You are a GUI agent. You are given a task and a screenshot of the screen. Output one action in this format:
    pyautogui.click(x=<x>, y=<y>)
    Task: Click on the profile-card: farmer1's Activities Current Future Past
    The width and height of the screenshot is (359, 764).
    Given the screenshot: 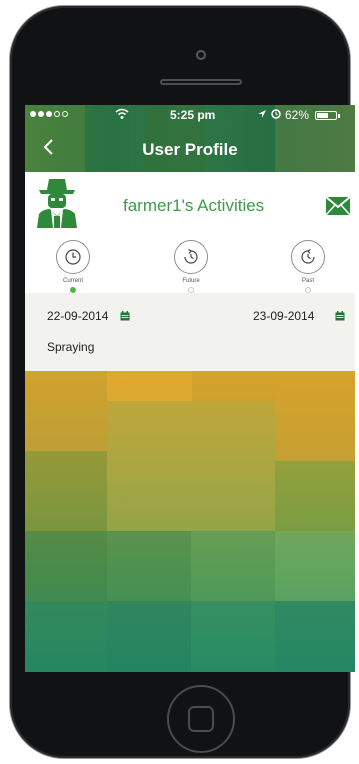 What is the action you would take?
    pyautogui.click(x=190, y=232)
    